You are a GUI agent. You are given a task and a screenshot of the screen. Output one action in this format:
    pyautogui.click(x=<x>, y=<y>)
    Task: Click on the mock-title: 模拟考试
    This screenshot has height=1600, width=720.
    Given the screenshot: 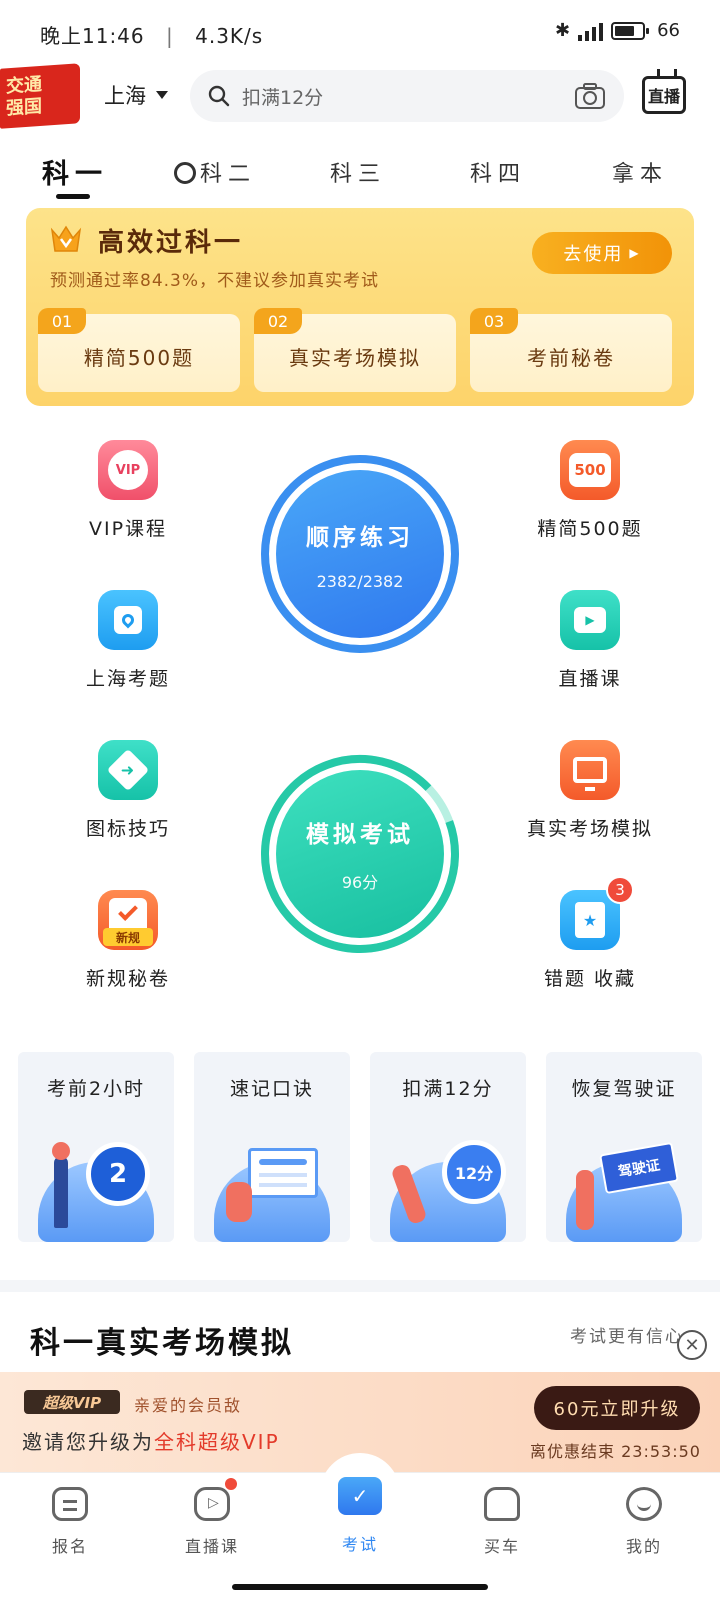 What is the action you would take?
    pyautogui.click(x=360, y=835)
    